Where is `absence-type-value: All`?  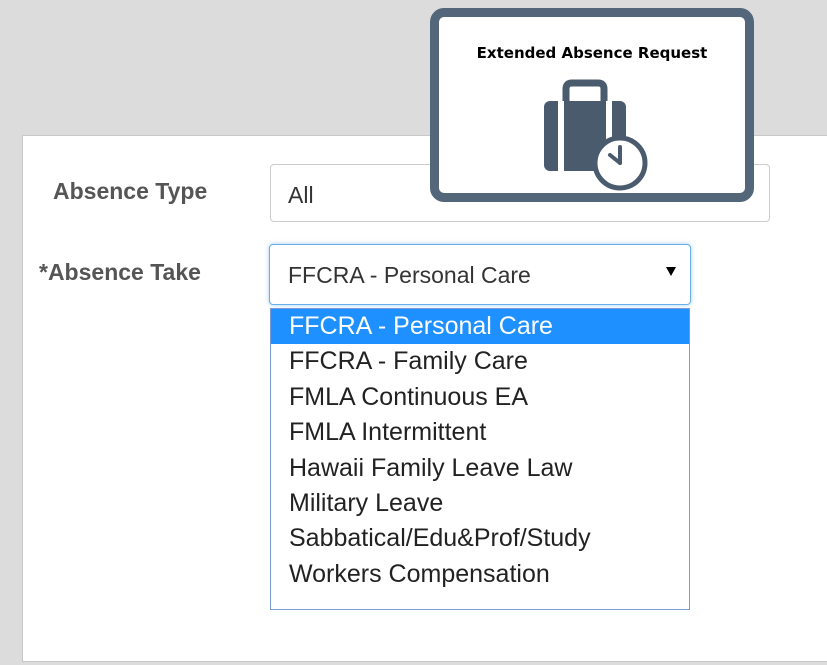 absence-type-value: All is located at coordinates (301, 195).